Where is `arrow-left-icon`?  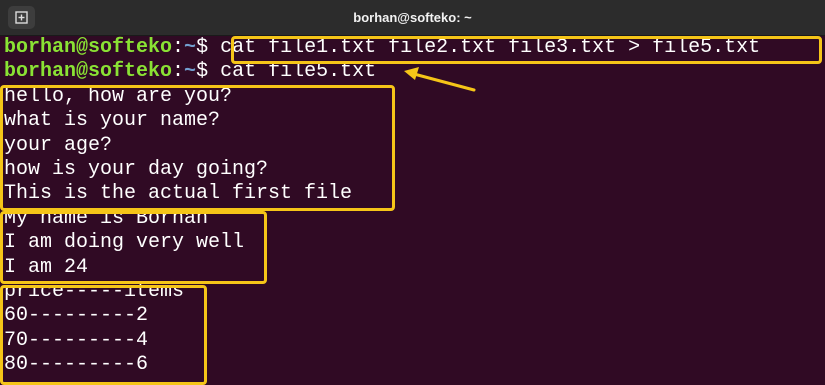
arrow-left-icon is located at coordinates (440, 79).